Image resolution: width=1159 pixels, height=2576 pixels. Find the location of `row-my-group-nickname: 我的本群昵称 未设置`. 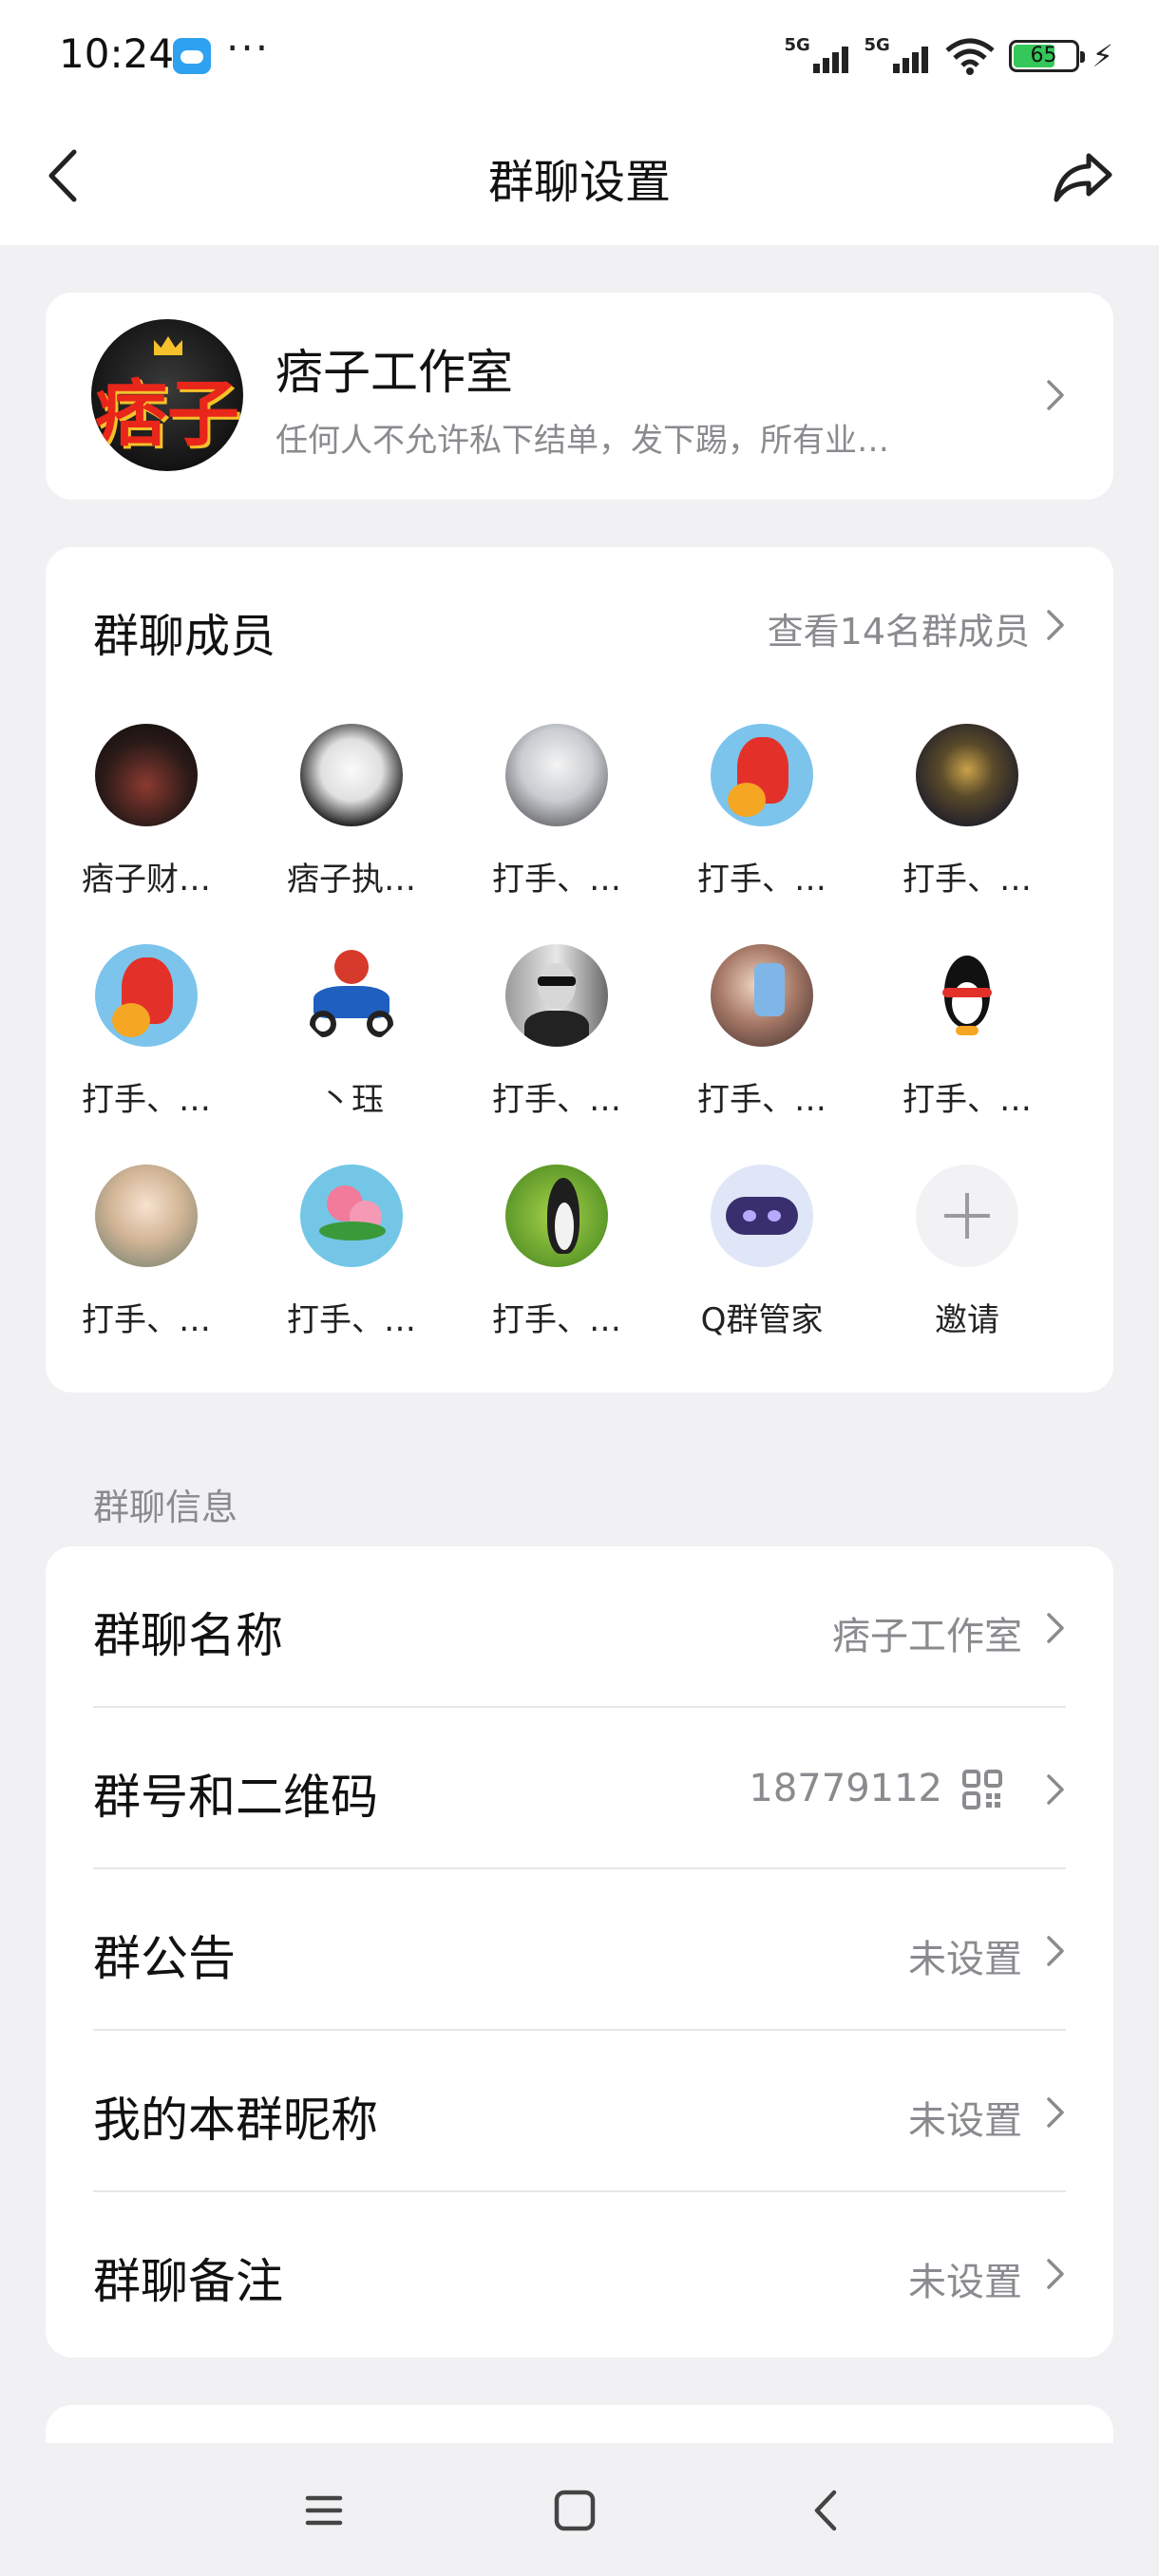

row-my-group-nickname: 我的本群昵称 未设置 is located at coordinates (579, 2111).